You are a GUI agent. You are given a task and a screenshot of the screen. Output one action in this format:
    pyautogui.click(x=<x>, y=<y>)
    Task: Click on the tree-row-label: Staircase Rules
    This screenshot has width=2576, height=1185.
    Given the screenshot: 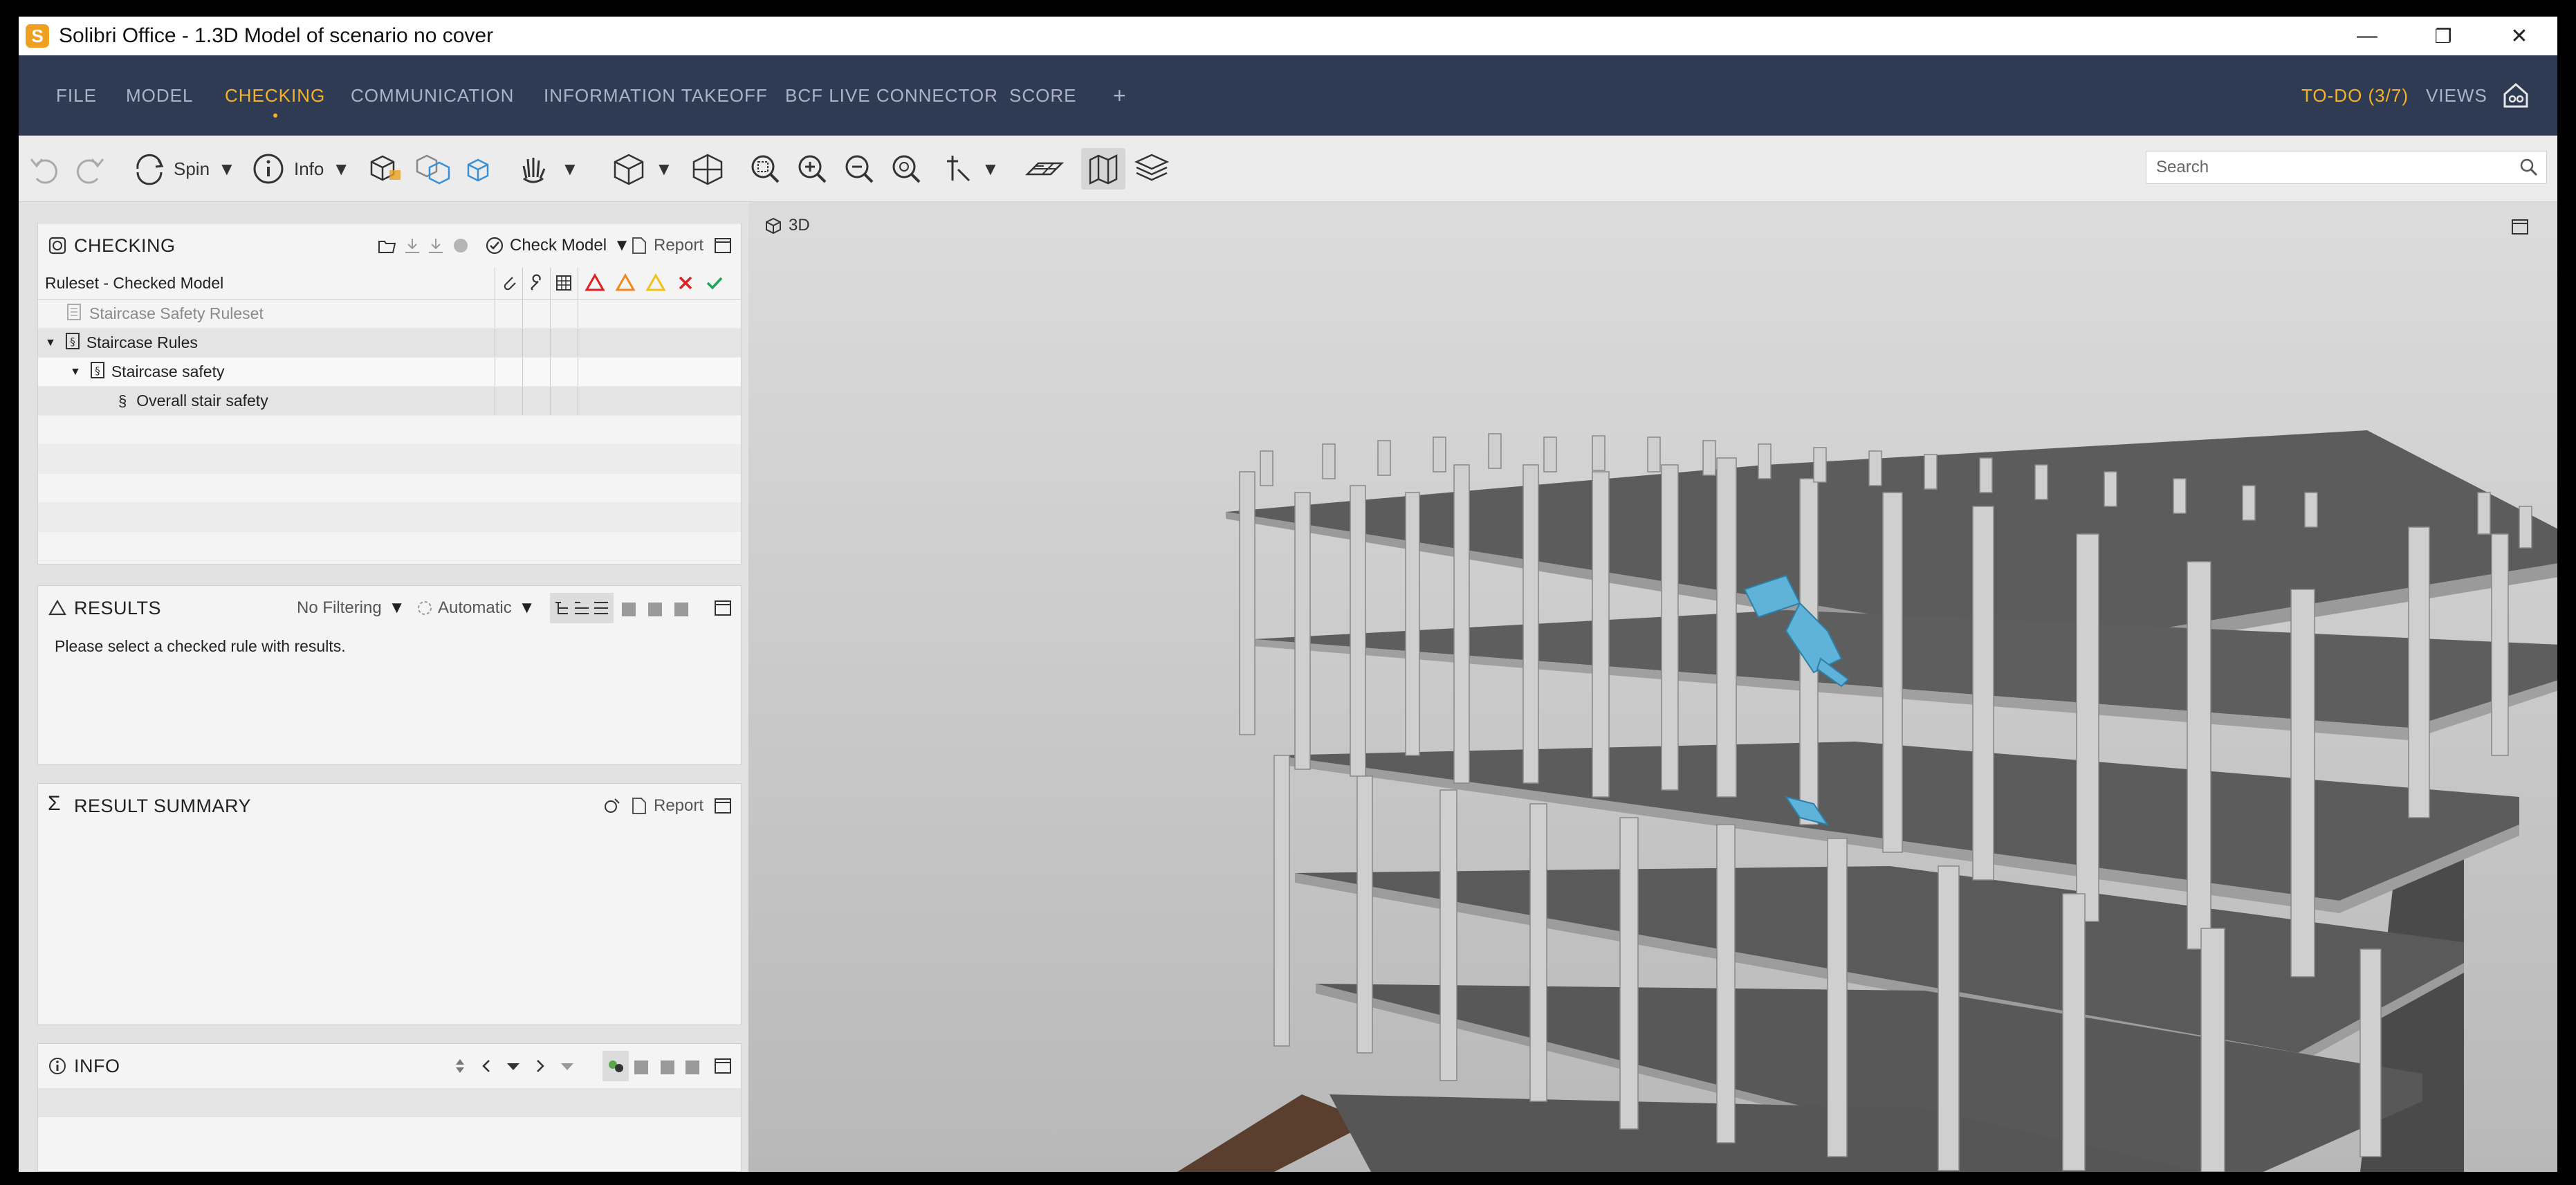 What is the action you would take?
    pyautogui.click(x=142, y=342)
    